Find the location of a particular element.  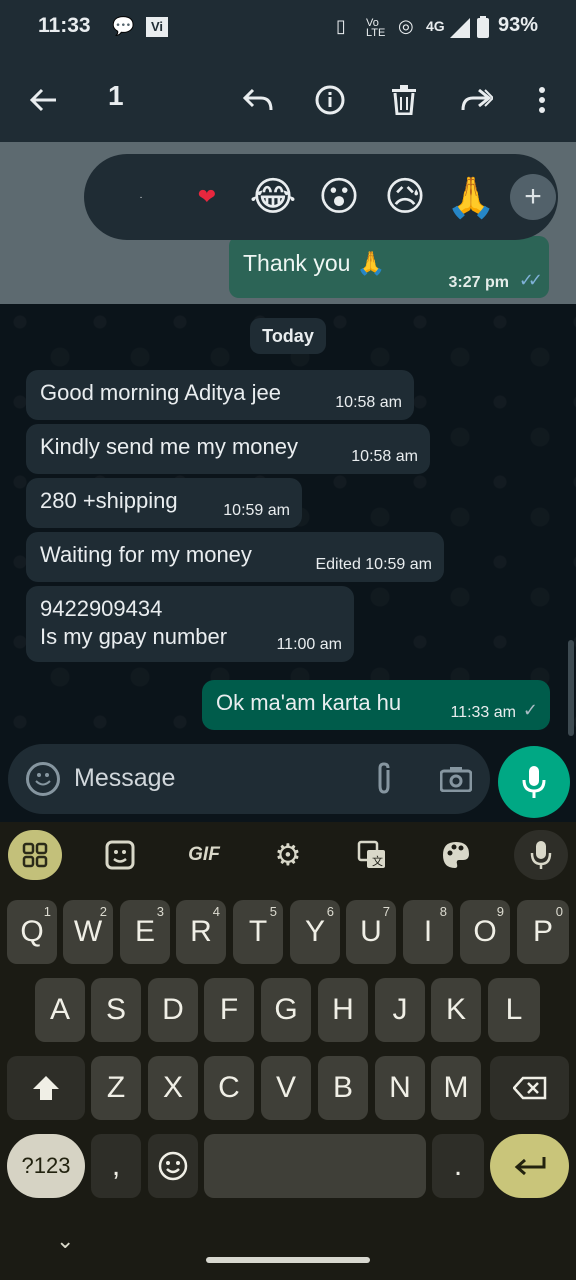

message-time: 3:27 pm is located at coordinates (478, 282).